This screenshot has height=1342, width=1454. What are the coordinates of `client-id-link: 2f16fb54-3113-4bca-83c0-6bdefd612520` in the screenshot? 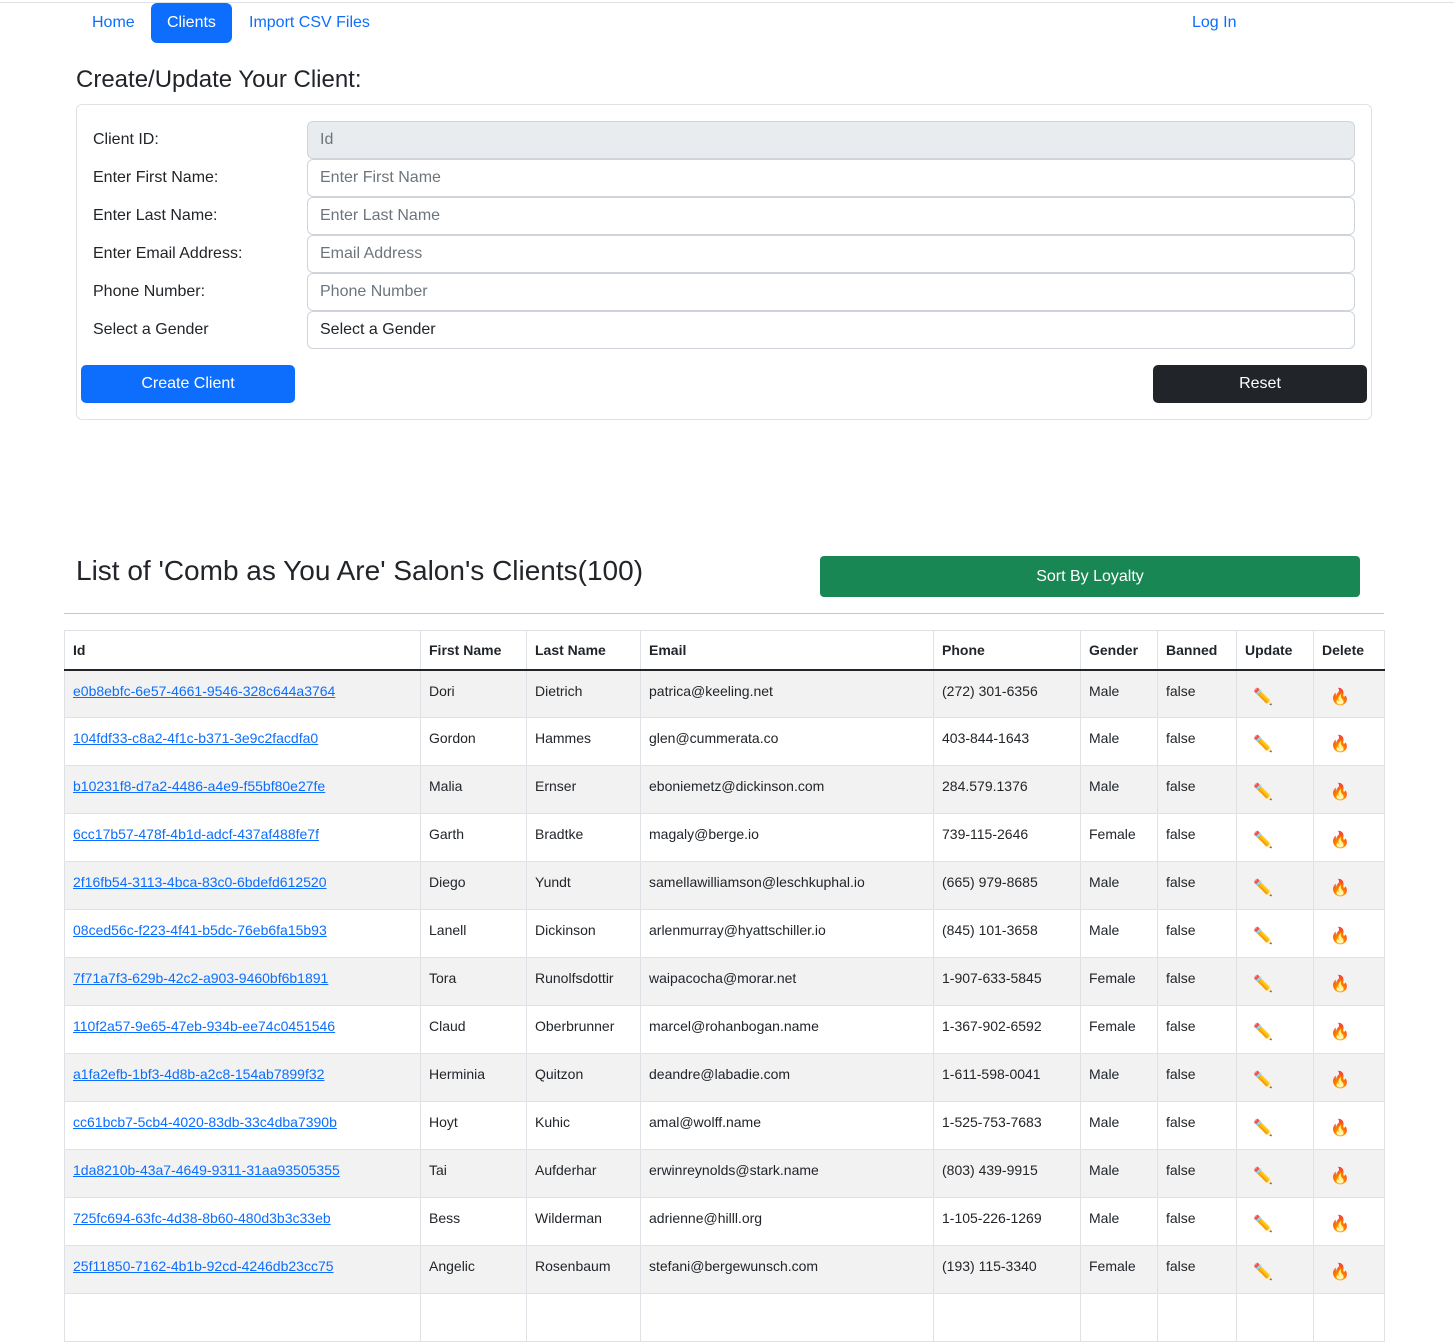 It's located at (200, 882).